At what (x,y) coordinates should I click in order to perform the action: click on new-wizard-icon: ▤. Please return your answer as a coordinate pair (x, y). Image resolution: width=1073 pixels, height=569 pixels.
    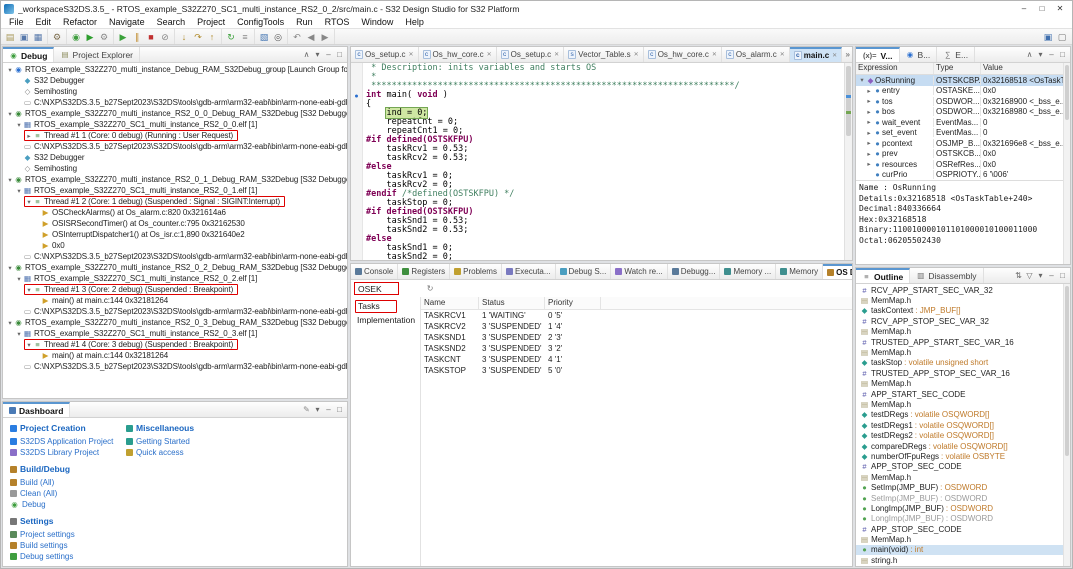
    Looking at the image, I should click on (10, 37).